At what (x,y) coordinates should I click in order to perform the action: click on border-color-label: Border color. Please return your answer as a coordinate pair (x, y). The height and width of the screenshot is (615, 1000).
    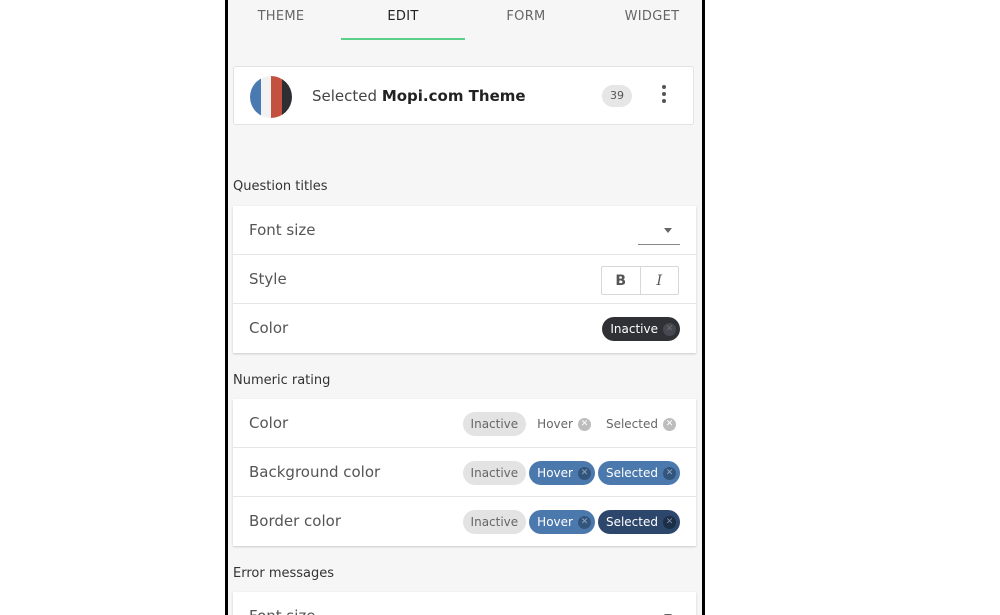
    Looking at the image, I should click on (295, 521).